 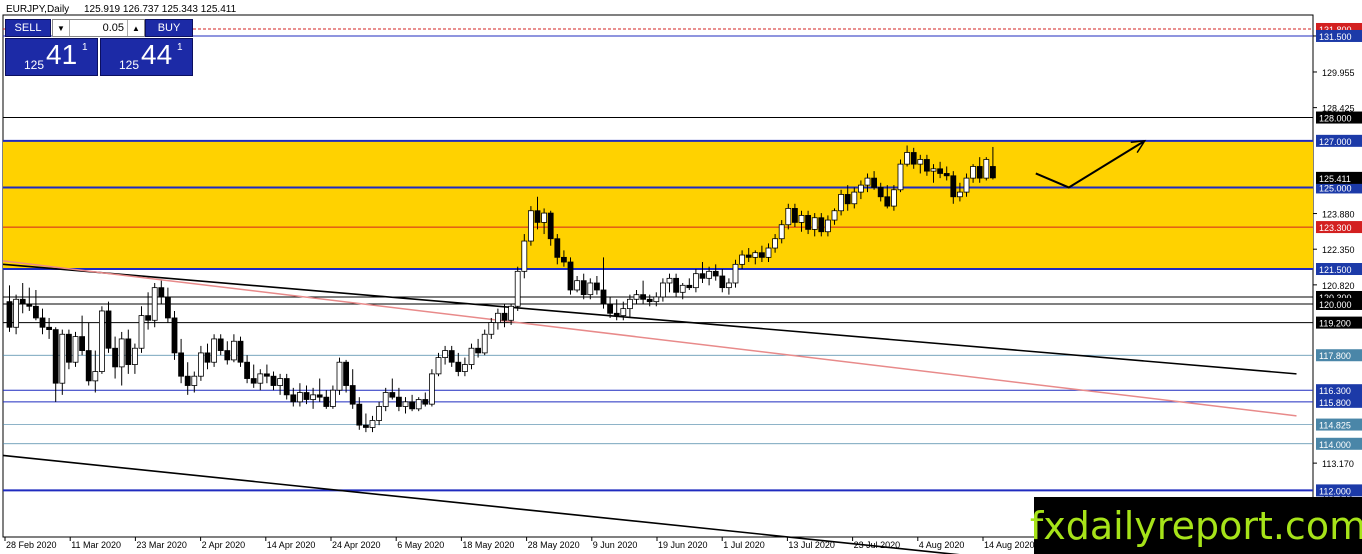 What do you see at coordinates (291, 545) in the screenshot?
I see `time-tick-label: 14 Apr 2020` at bounding box center [291, 545].